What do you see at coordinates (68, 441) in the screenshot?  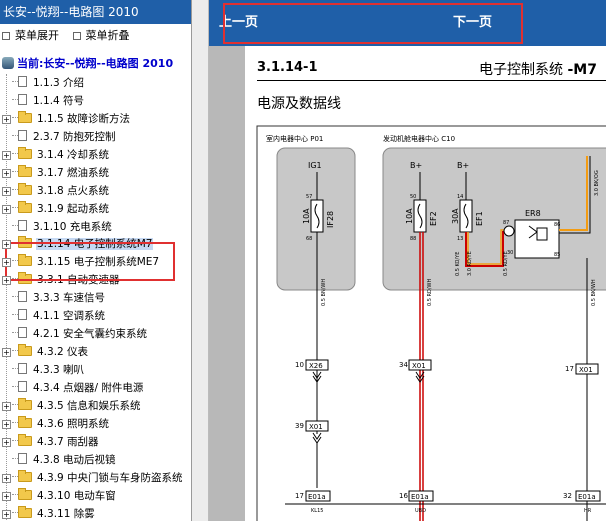 I see `tree-item-label: 4.3.7 雨刮器` at bounding box center [68, 441].